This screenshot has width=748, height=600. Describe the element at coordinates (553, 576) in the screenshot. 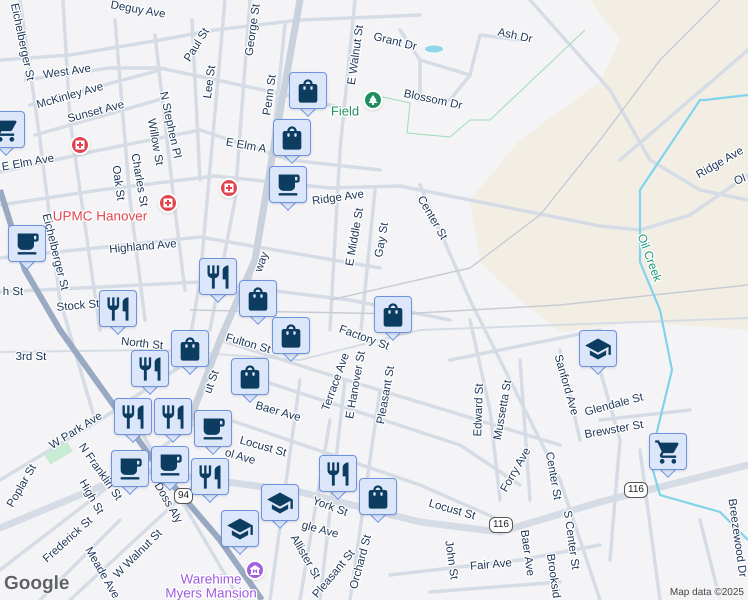

I see `street-label: Brooksid` at that location.